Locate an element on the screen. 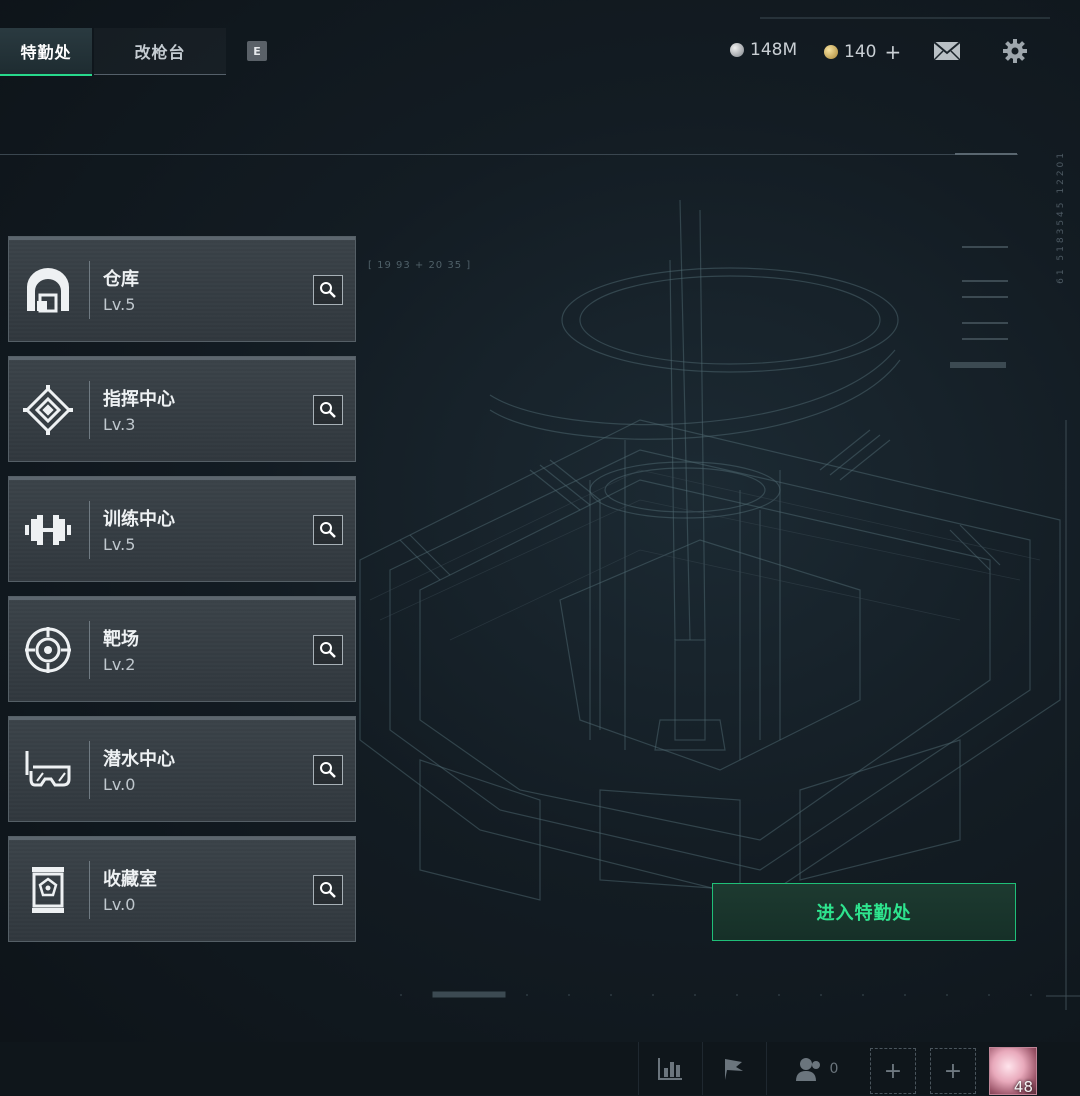  key-hint-e: E is located at coordinates (257, 51).